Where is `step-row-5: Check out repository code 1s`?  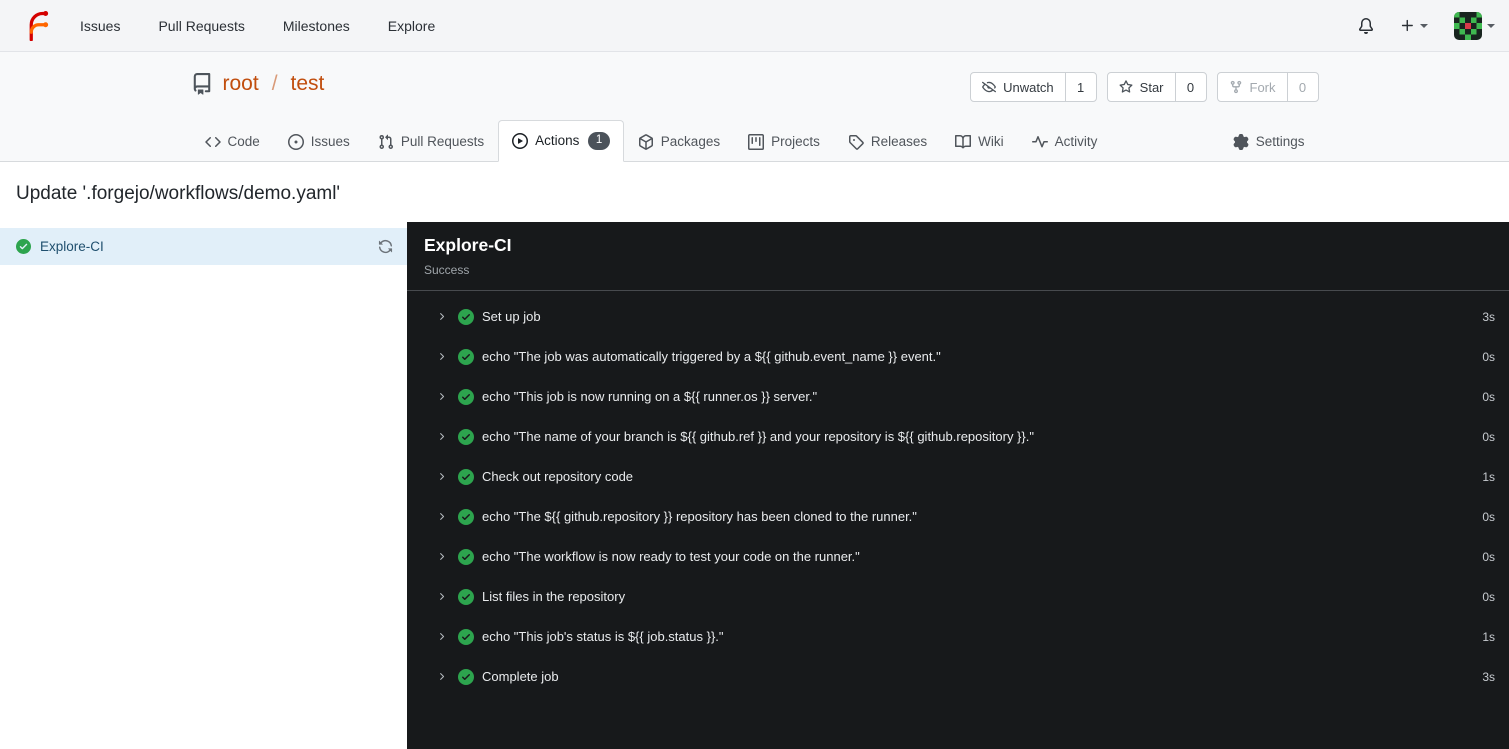 step-row-5: Check out repository code 1s is located at coordinates (958, 477).